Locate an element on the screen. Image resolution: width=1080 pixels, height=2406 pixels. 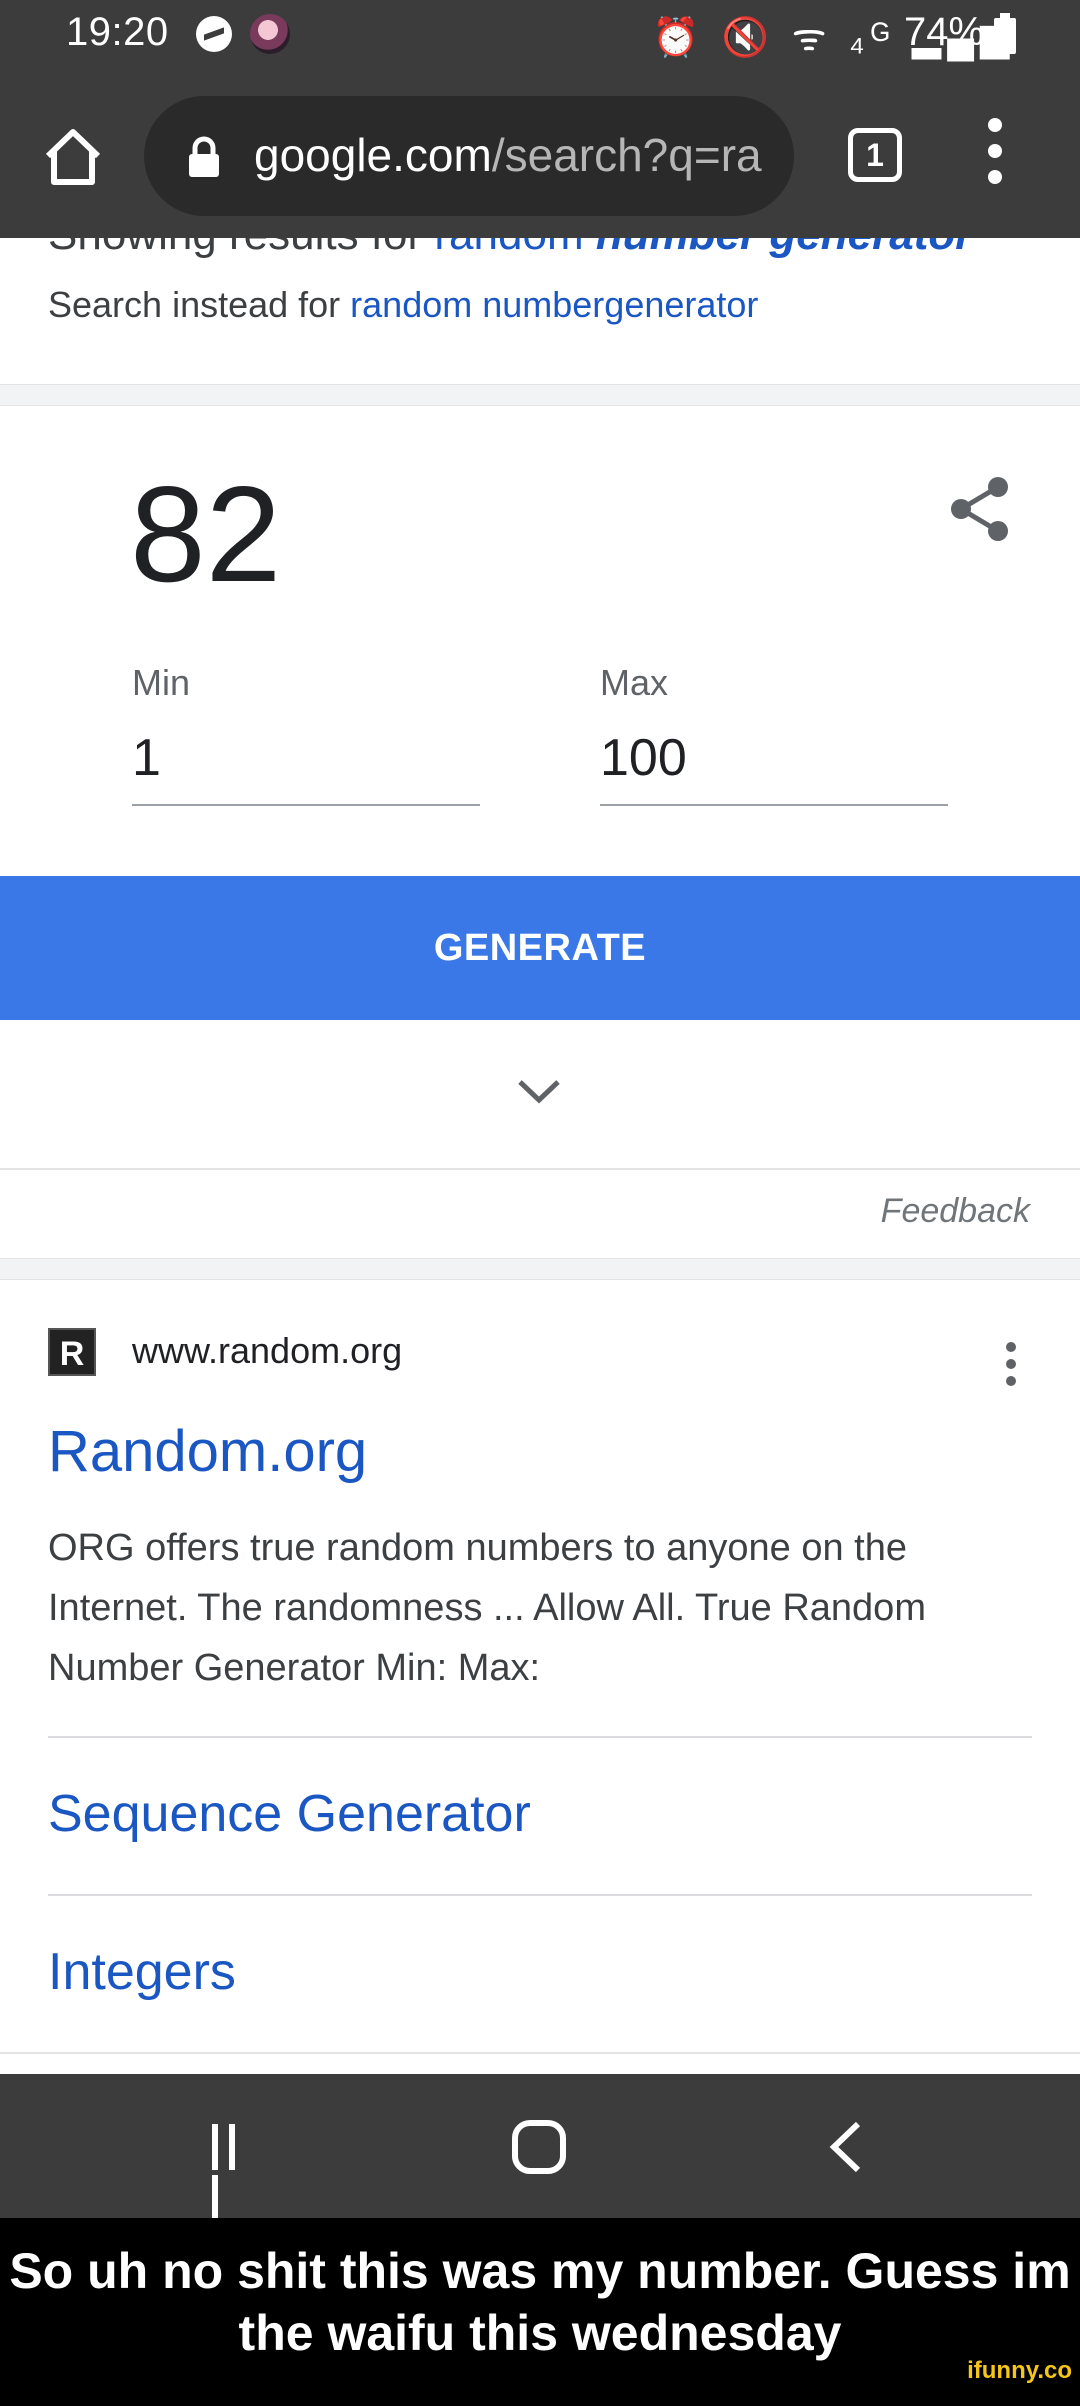
home-icon is located at coordinates (73, 157).